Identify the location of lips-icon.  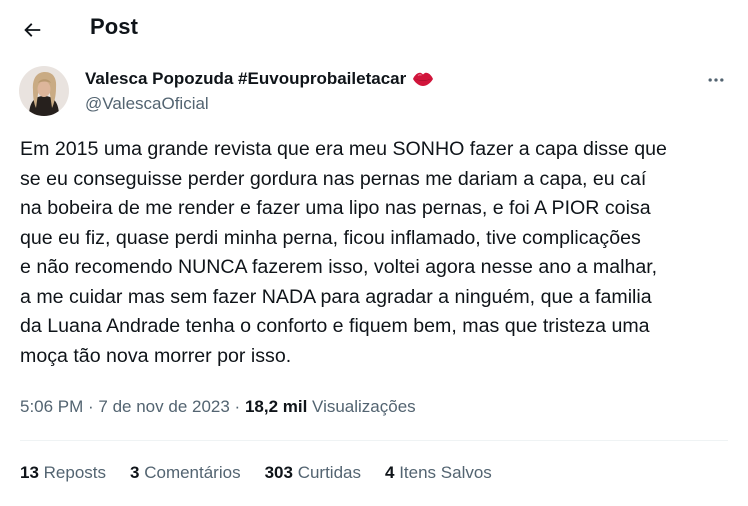
(423, 79).